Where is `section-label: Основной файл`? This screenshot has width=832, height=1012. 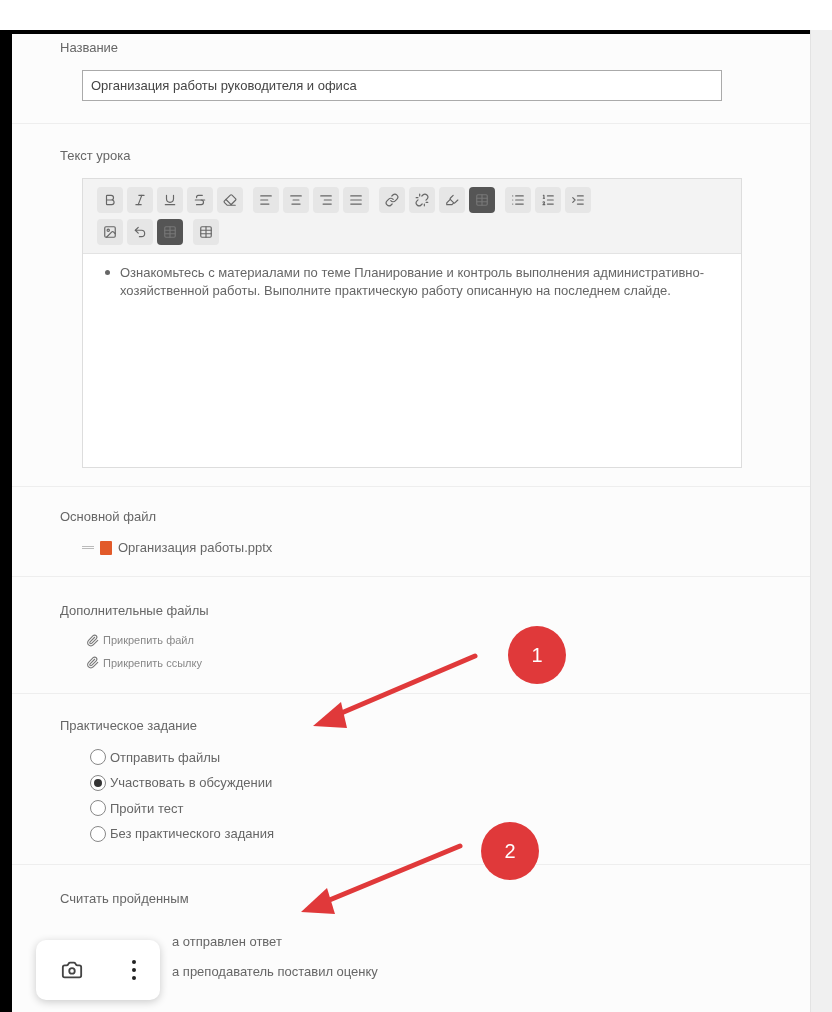 section-label: Основной файл is located at coordinates (108, 516).